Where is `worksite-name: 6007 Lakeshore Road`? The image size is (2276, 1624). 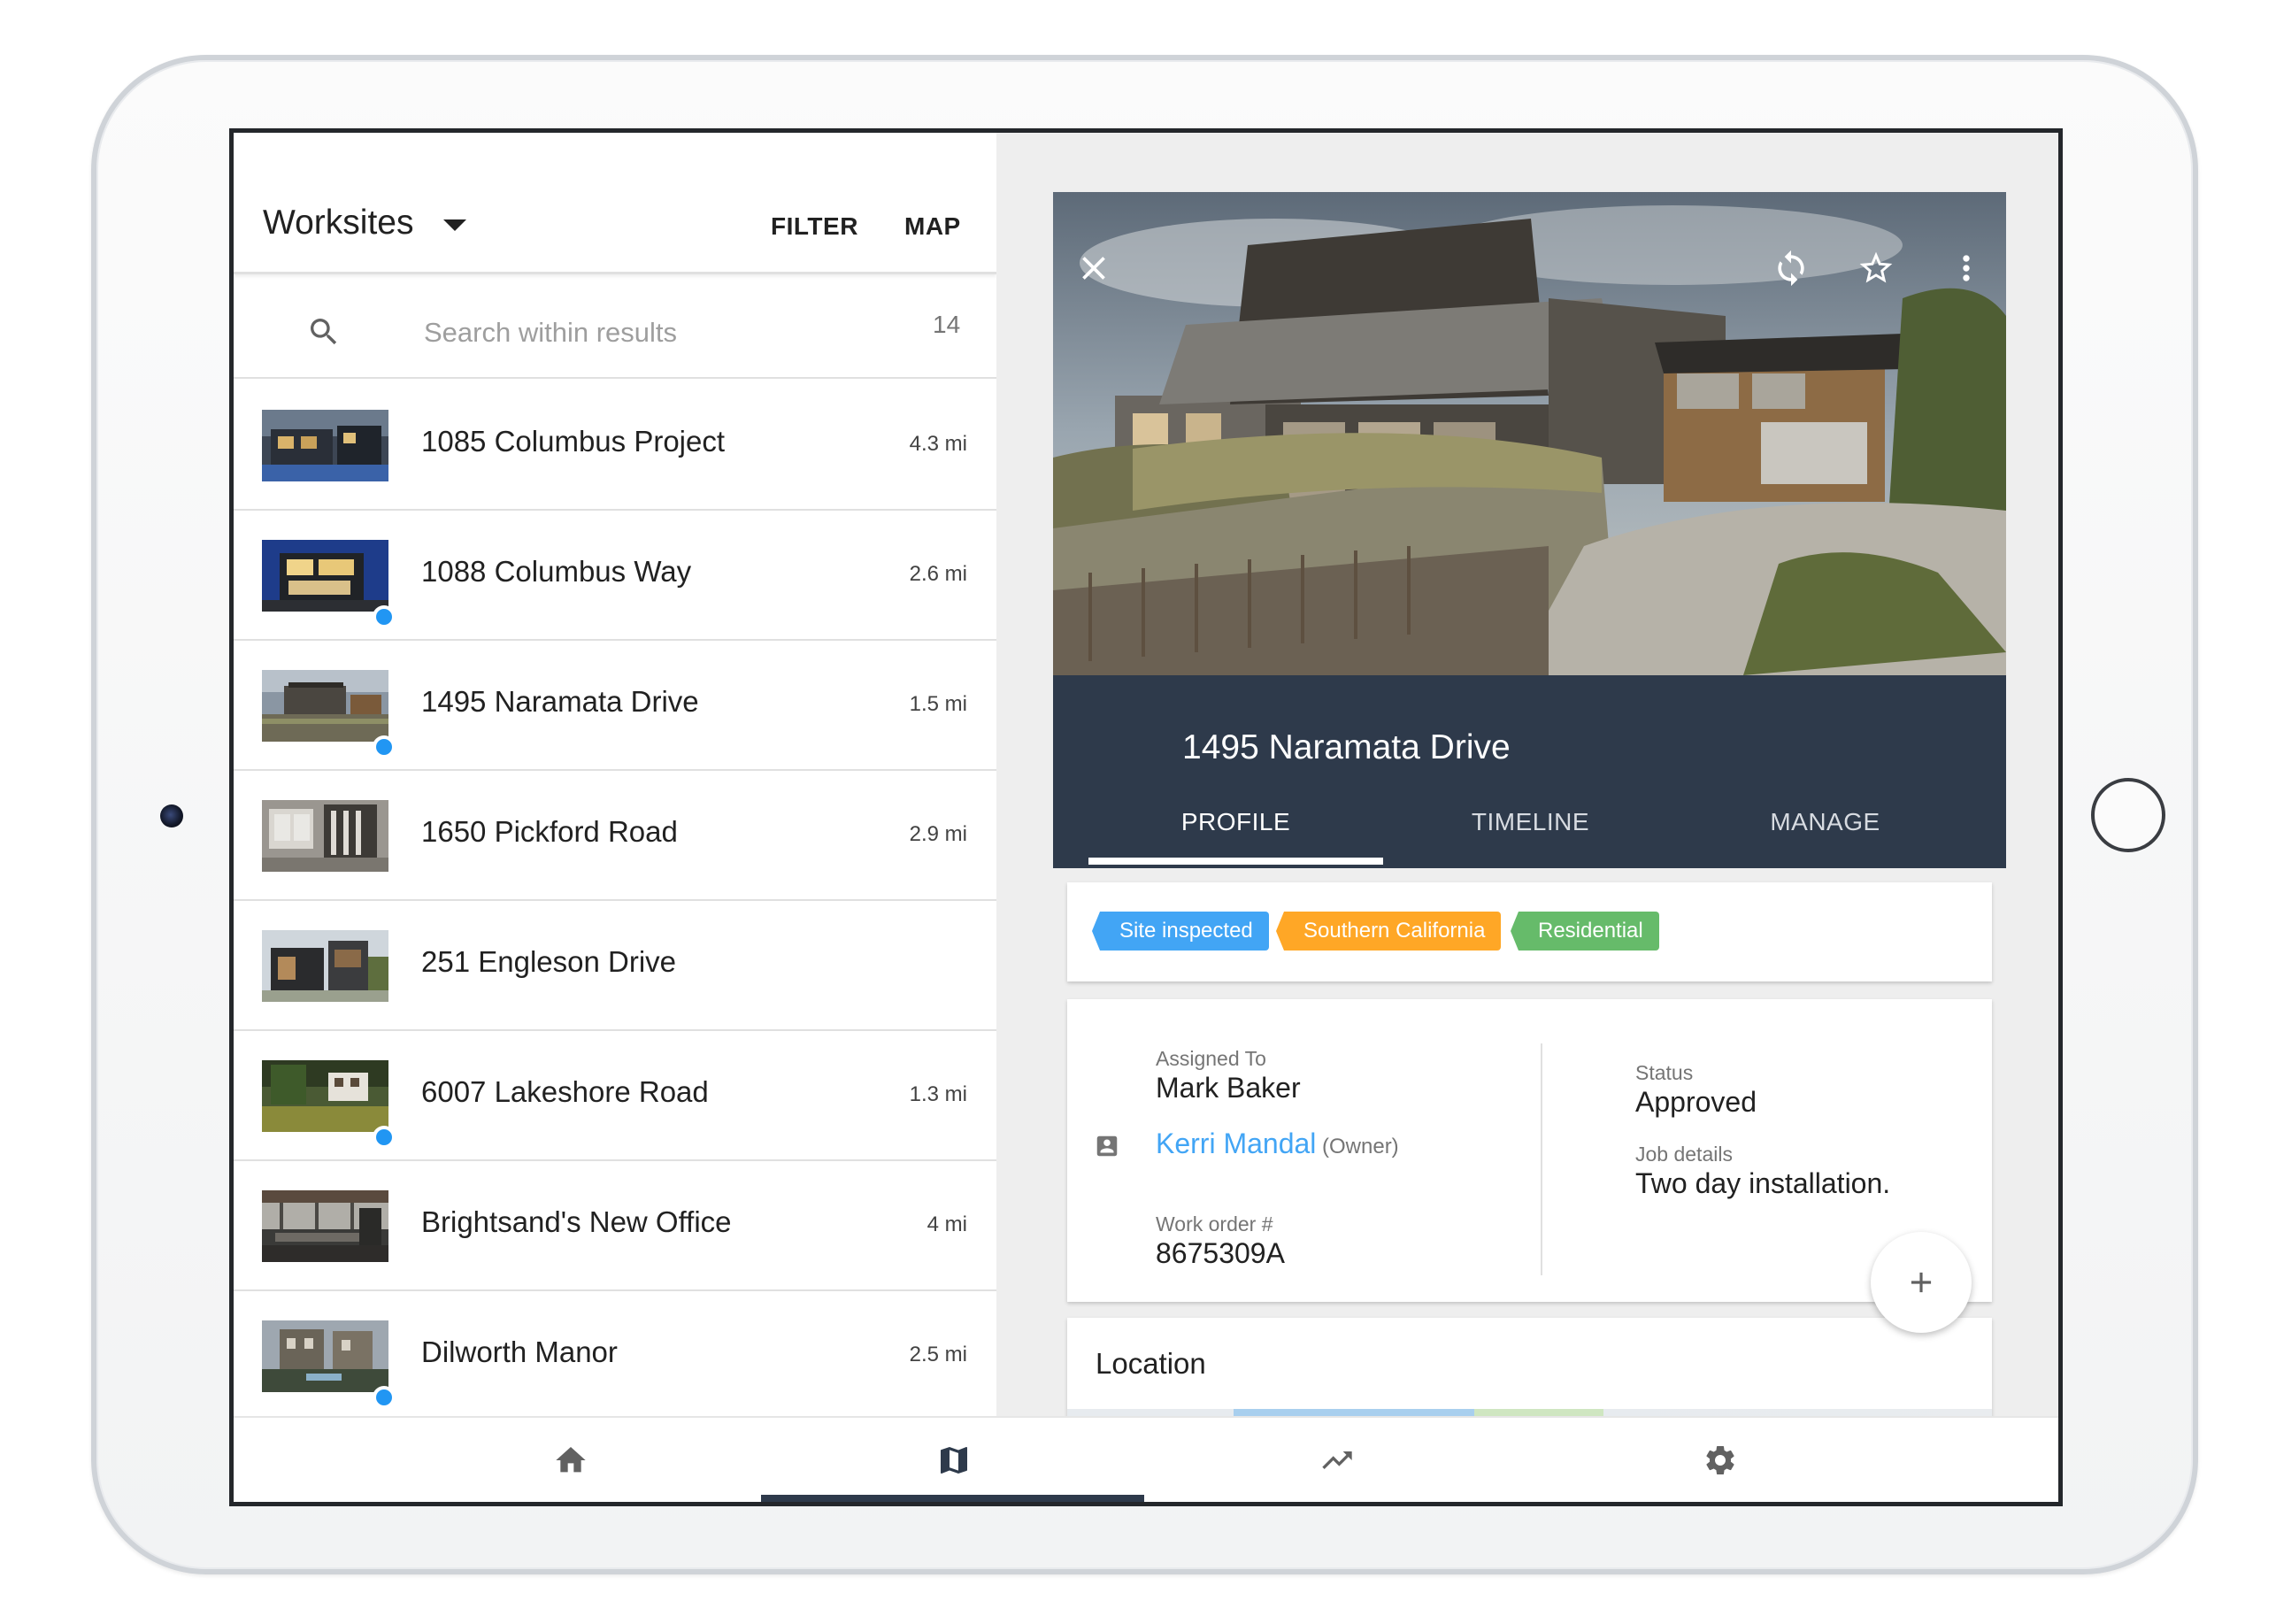
worksite-name: 6007 Lakeshore Road is located at coordinates (565, 1091).